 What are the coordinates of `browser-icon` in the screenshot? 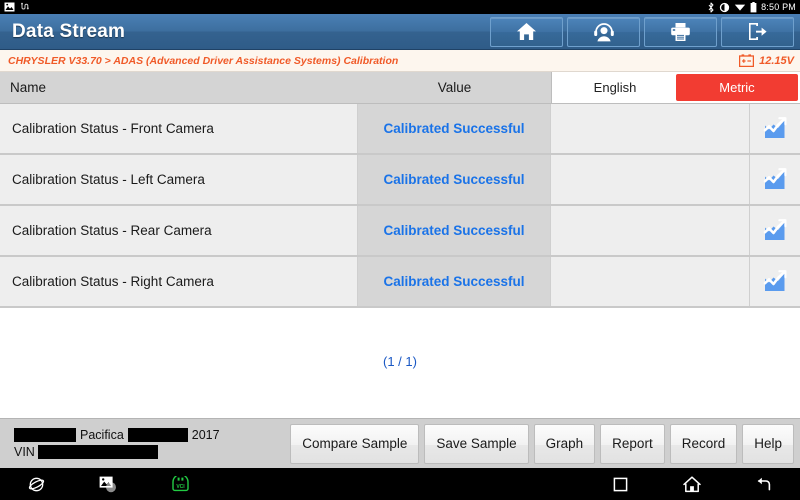 It's located at (36, 484).